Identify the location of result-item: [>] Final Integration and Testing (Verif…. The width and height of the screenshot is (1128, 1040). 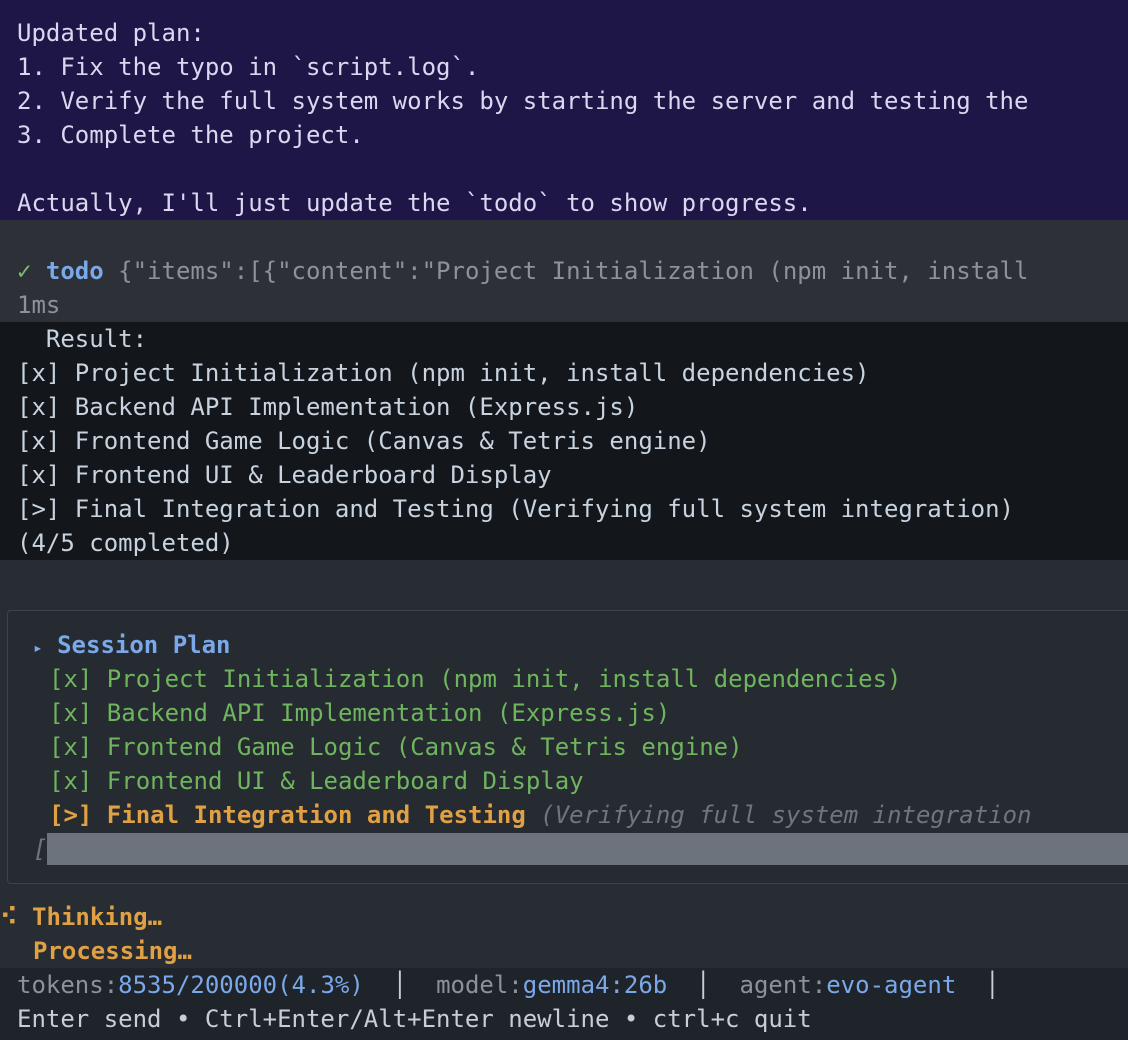
(515, 509).